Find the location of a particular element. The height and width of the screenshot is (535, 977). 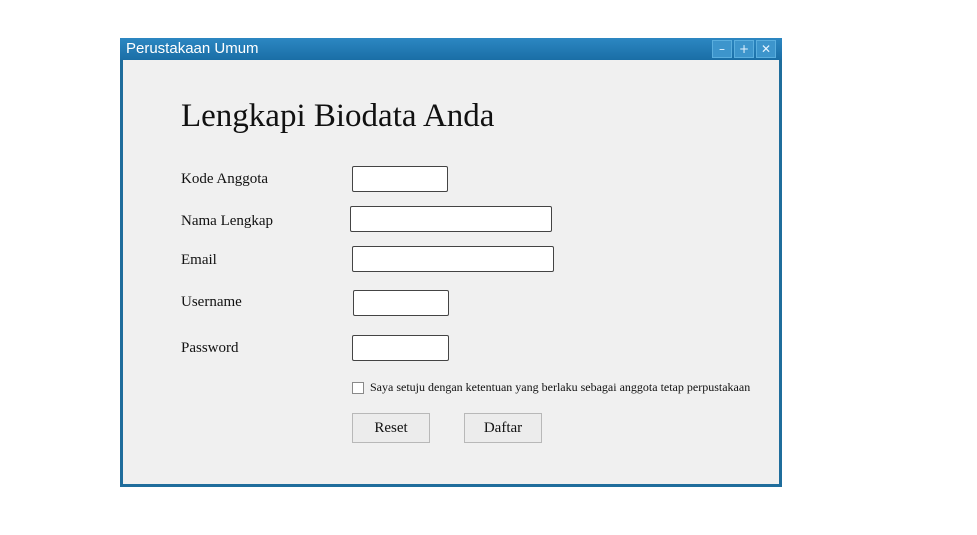

email-label: Email is located at coordinates (199, 260).